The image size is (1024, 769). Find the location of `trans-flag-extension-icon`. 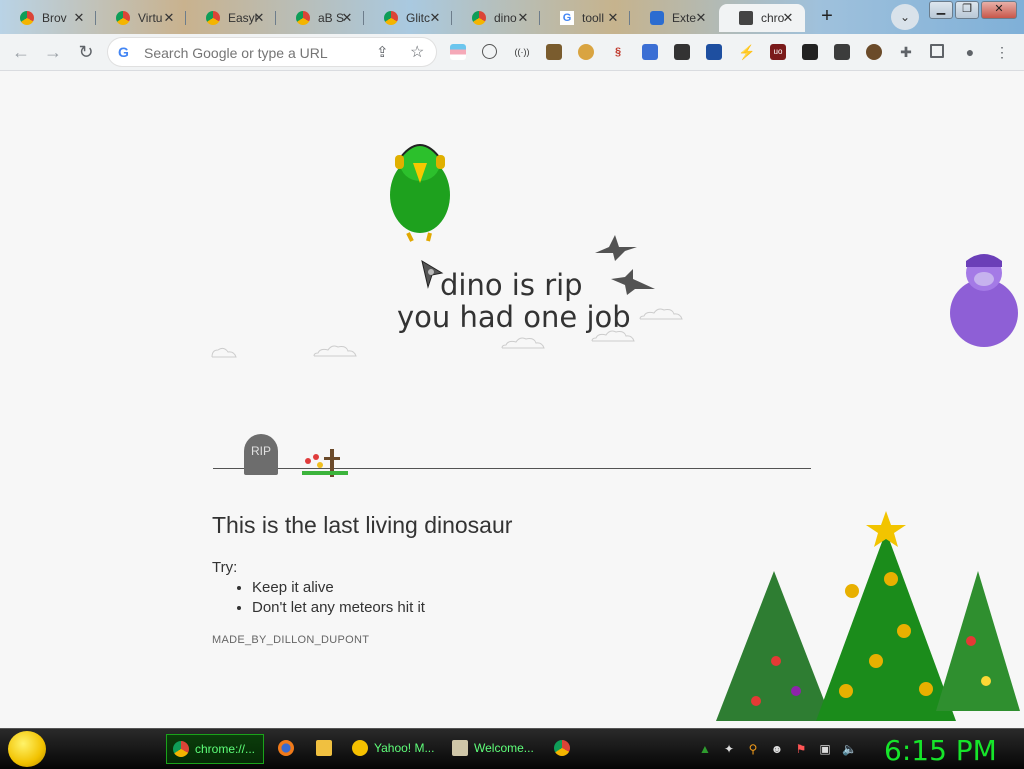

trans-flag-extension-icon is located at coordinates (458, 52).